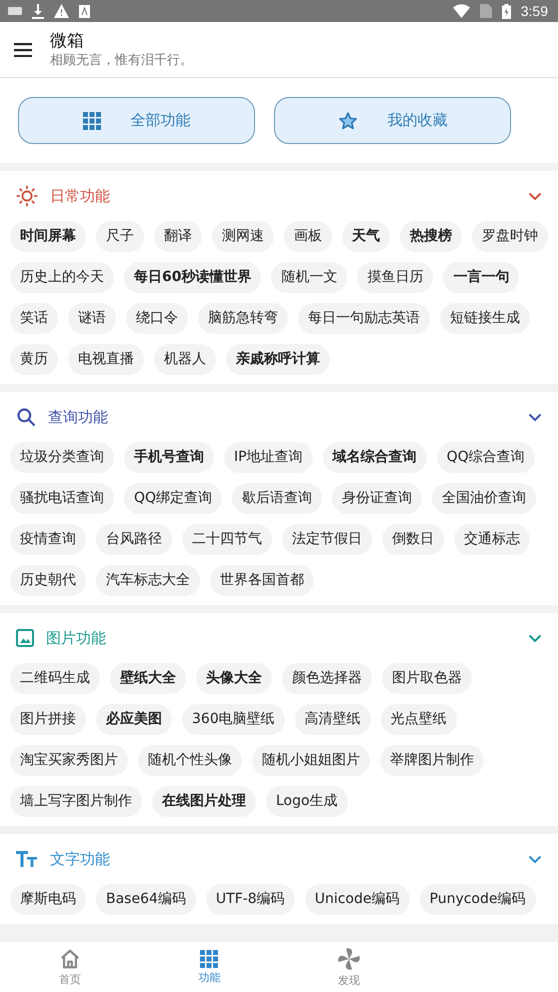  I want to click on all-functions-button: 全部功能, so click(136, 120).